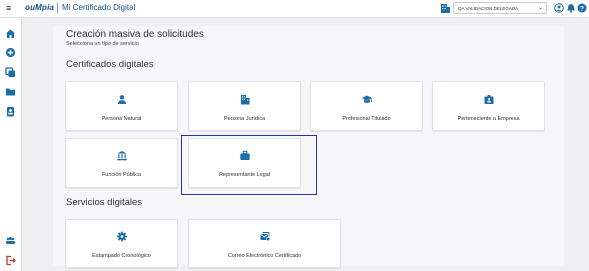 The image size is (589, 271). Describe the element at coordinates (57, 8) in the screenshot. I see `header-divider` at that location.